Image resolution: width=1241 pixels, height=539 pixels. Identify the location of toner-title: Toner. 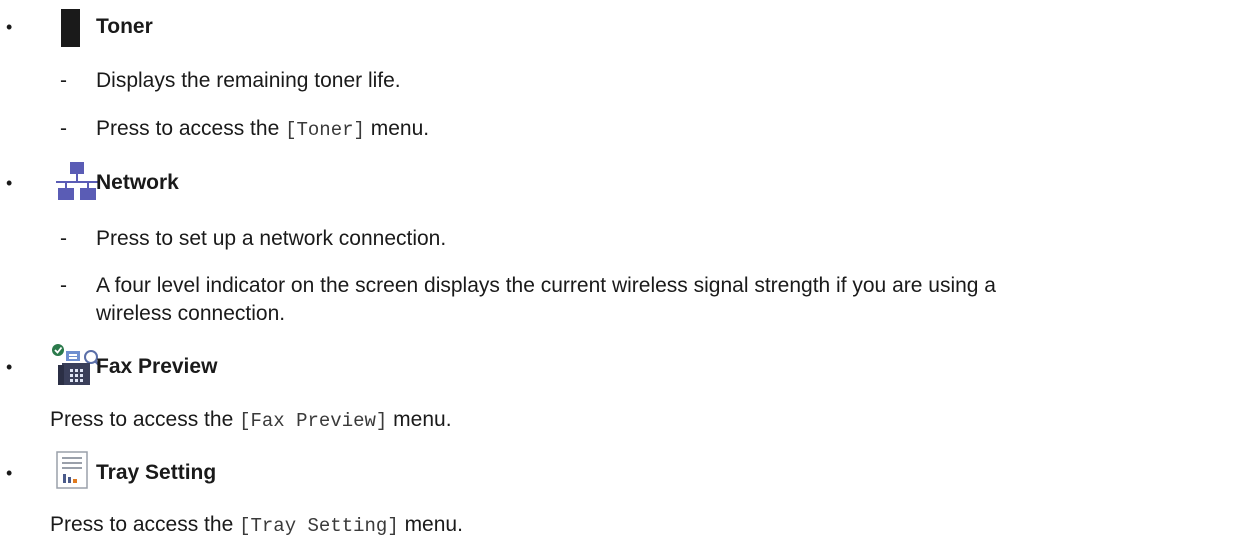
(124, 26).